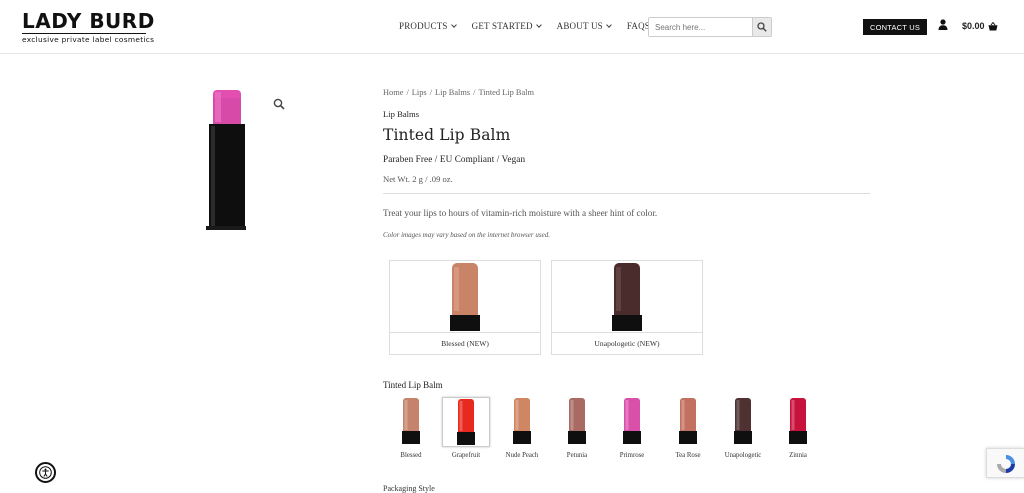  What do you see at coordinates (465, 343) in the screenshot?
I see `featured-variant-label: Blessed (NEW)` at bounding box center [465, 343].